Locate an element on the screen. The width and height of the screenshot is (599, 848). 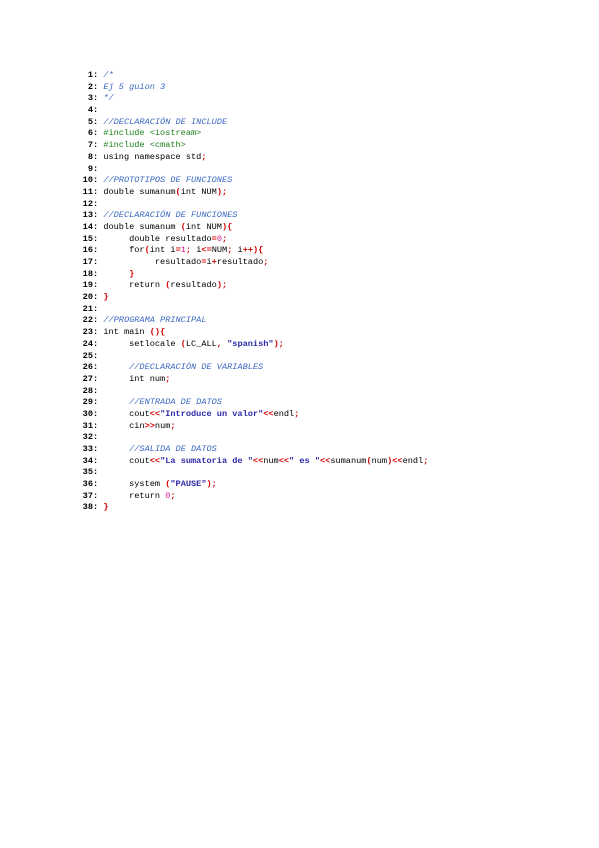
code-line: 16: for(int i=1; i<=NUM; i++){ is located at coordinates (249, 251).